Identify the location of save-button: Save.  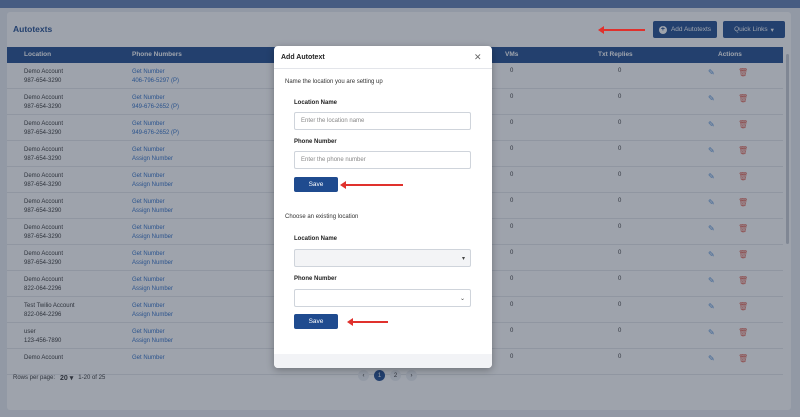
(316, 184).